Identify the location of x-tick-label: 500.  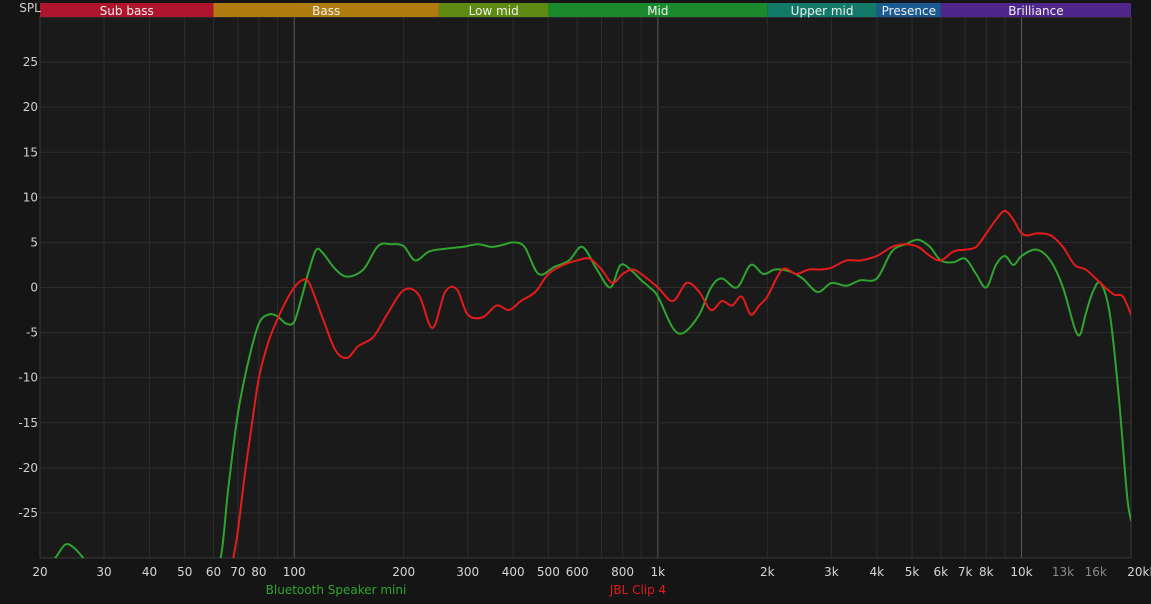
(548, 572).